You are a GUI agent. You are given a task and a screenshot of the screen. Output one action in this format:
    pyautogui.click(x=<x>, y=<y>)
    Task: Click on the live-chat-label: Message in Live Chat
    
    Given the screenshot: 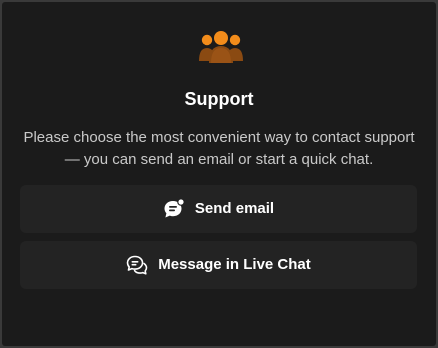 What is the action you would take?
    pyautogui.click(x=234, y=264)
    